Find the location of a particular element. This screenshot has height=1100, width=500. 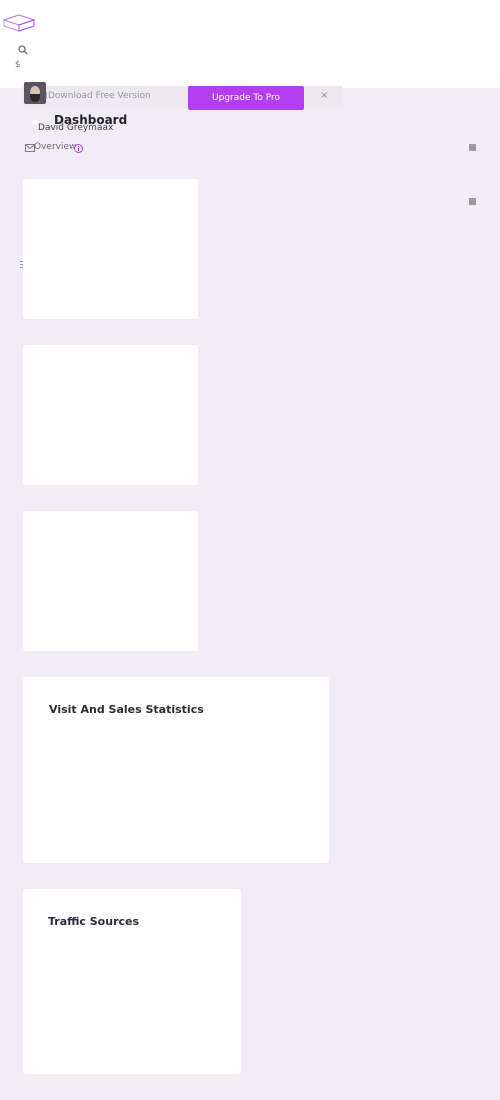

search-icon is located at coordinates (23, 50).